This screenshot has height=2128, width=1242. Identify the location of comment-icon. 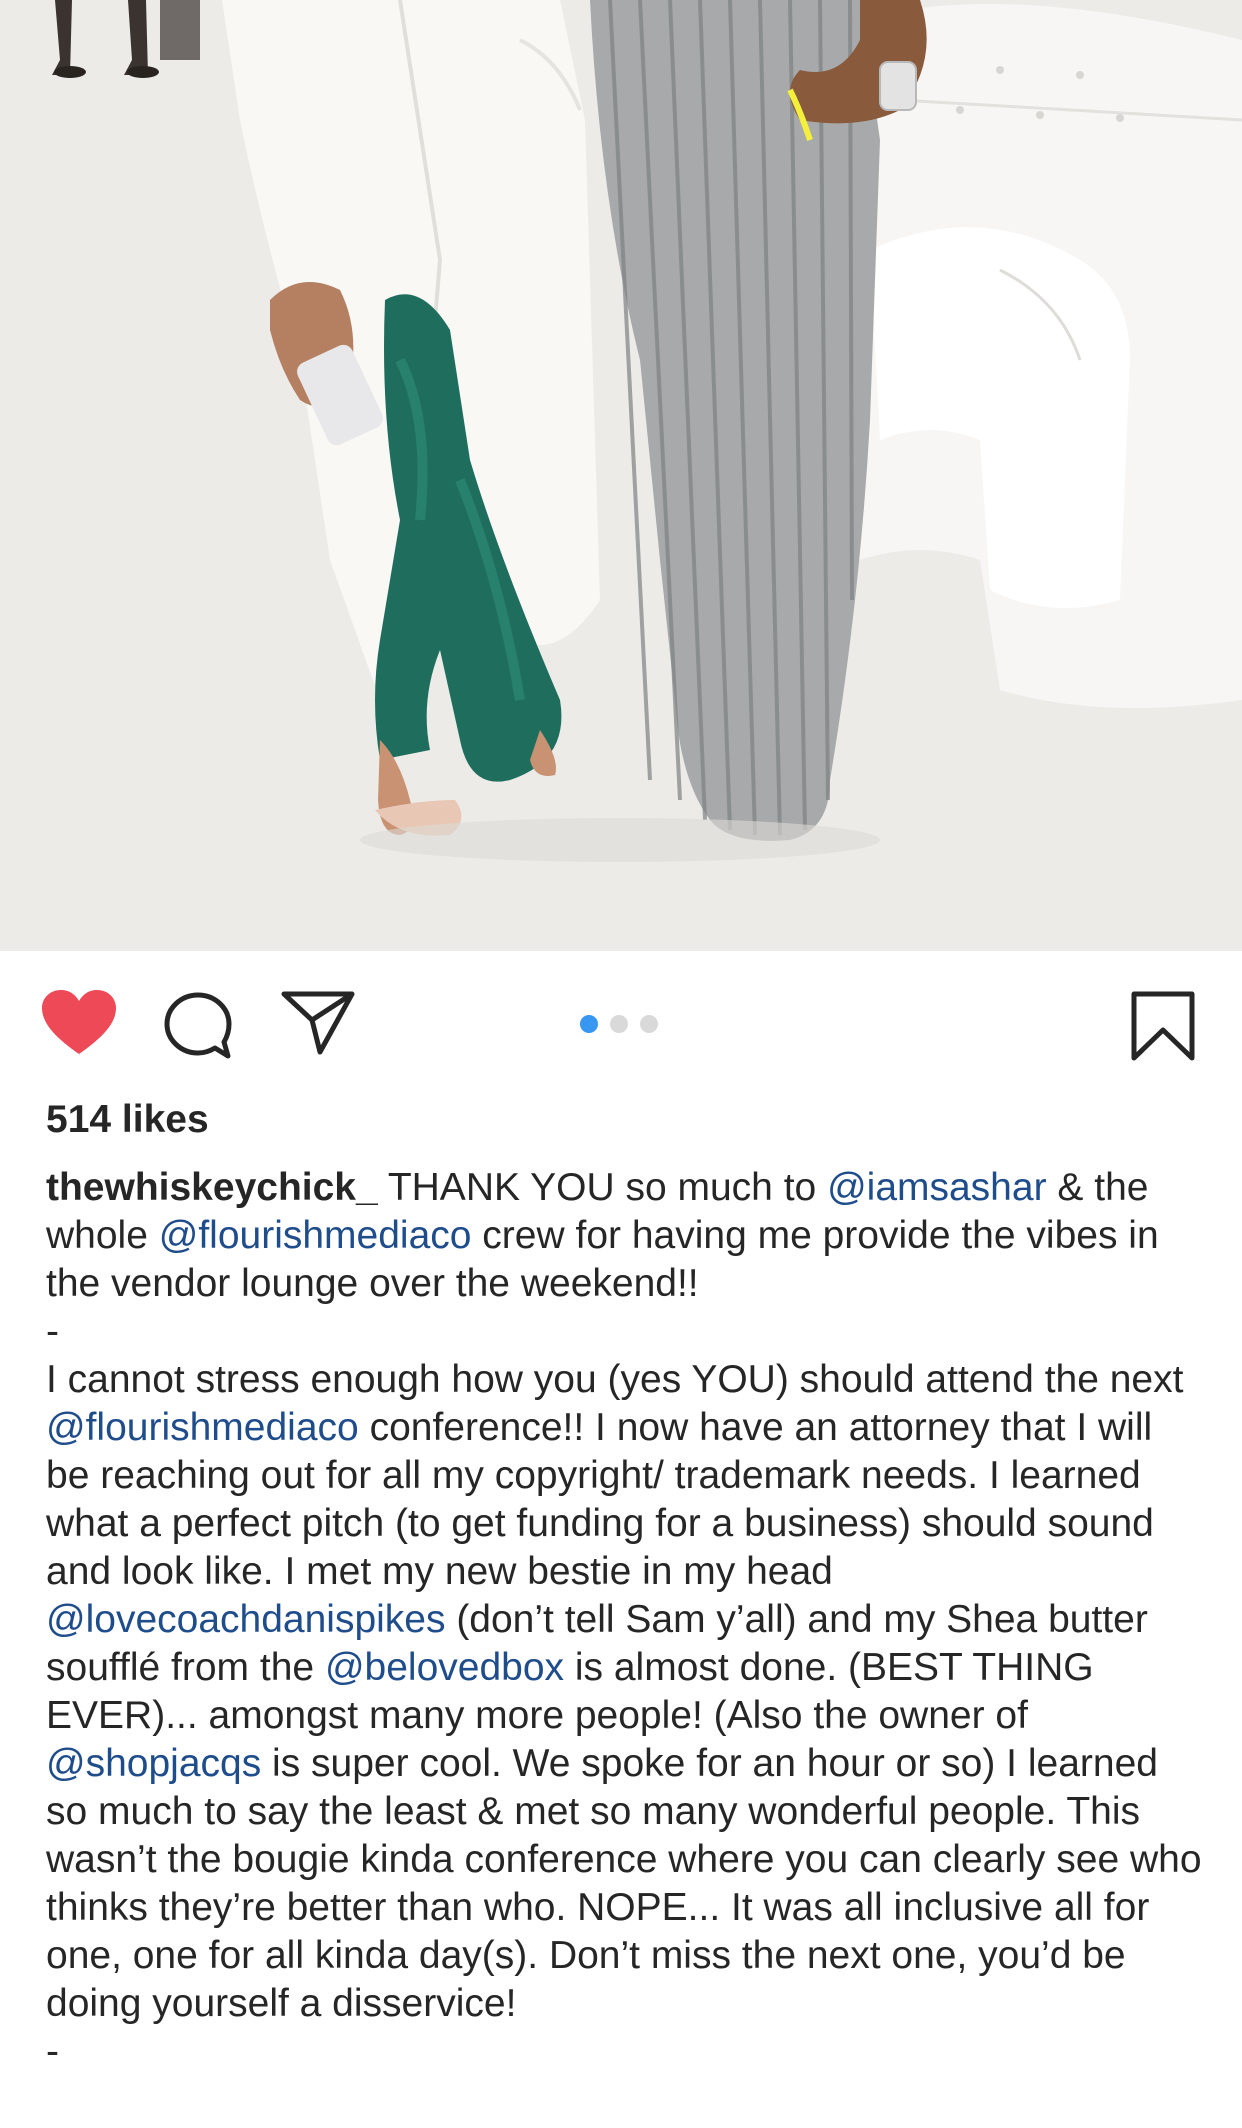
(198, 1026).